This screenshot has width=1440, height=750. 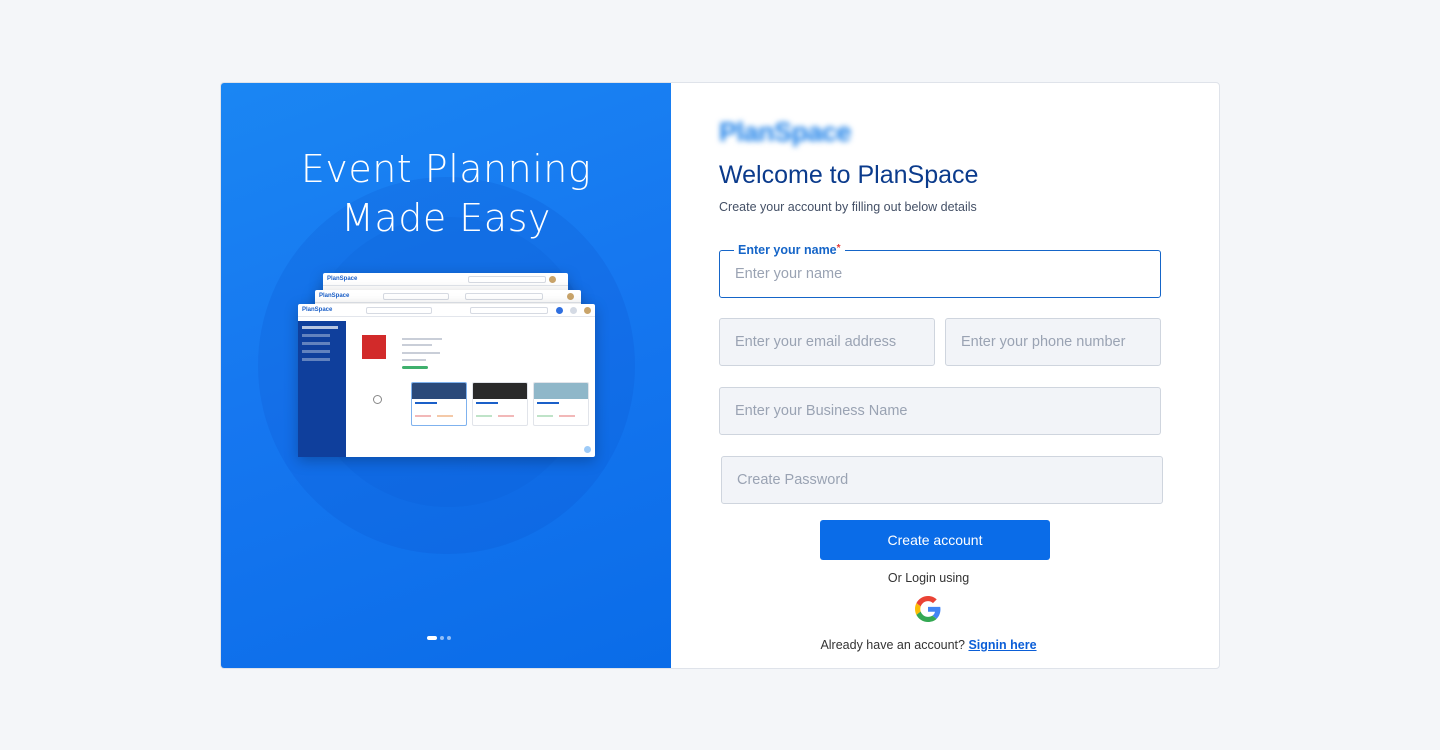 What do you see at coordinates (446, 194) in the screenshot?
I see `hero-title: Event Planning Made Easy` at bounding box center [446, 194].